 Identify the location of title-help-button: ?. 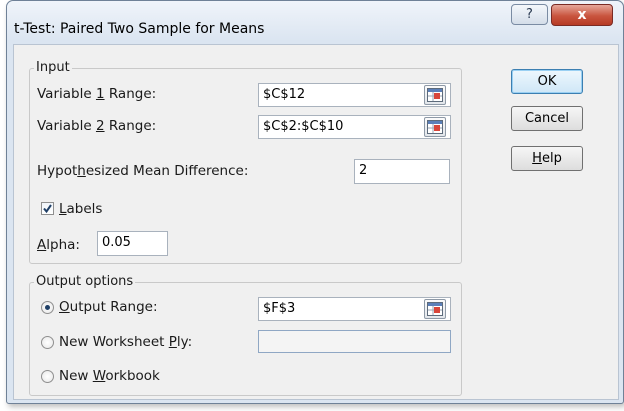
(529, 14).